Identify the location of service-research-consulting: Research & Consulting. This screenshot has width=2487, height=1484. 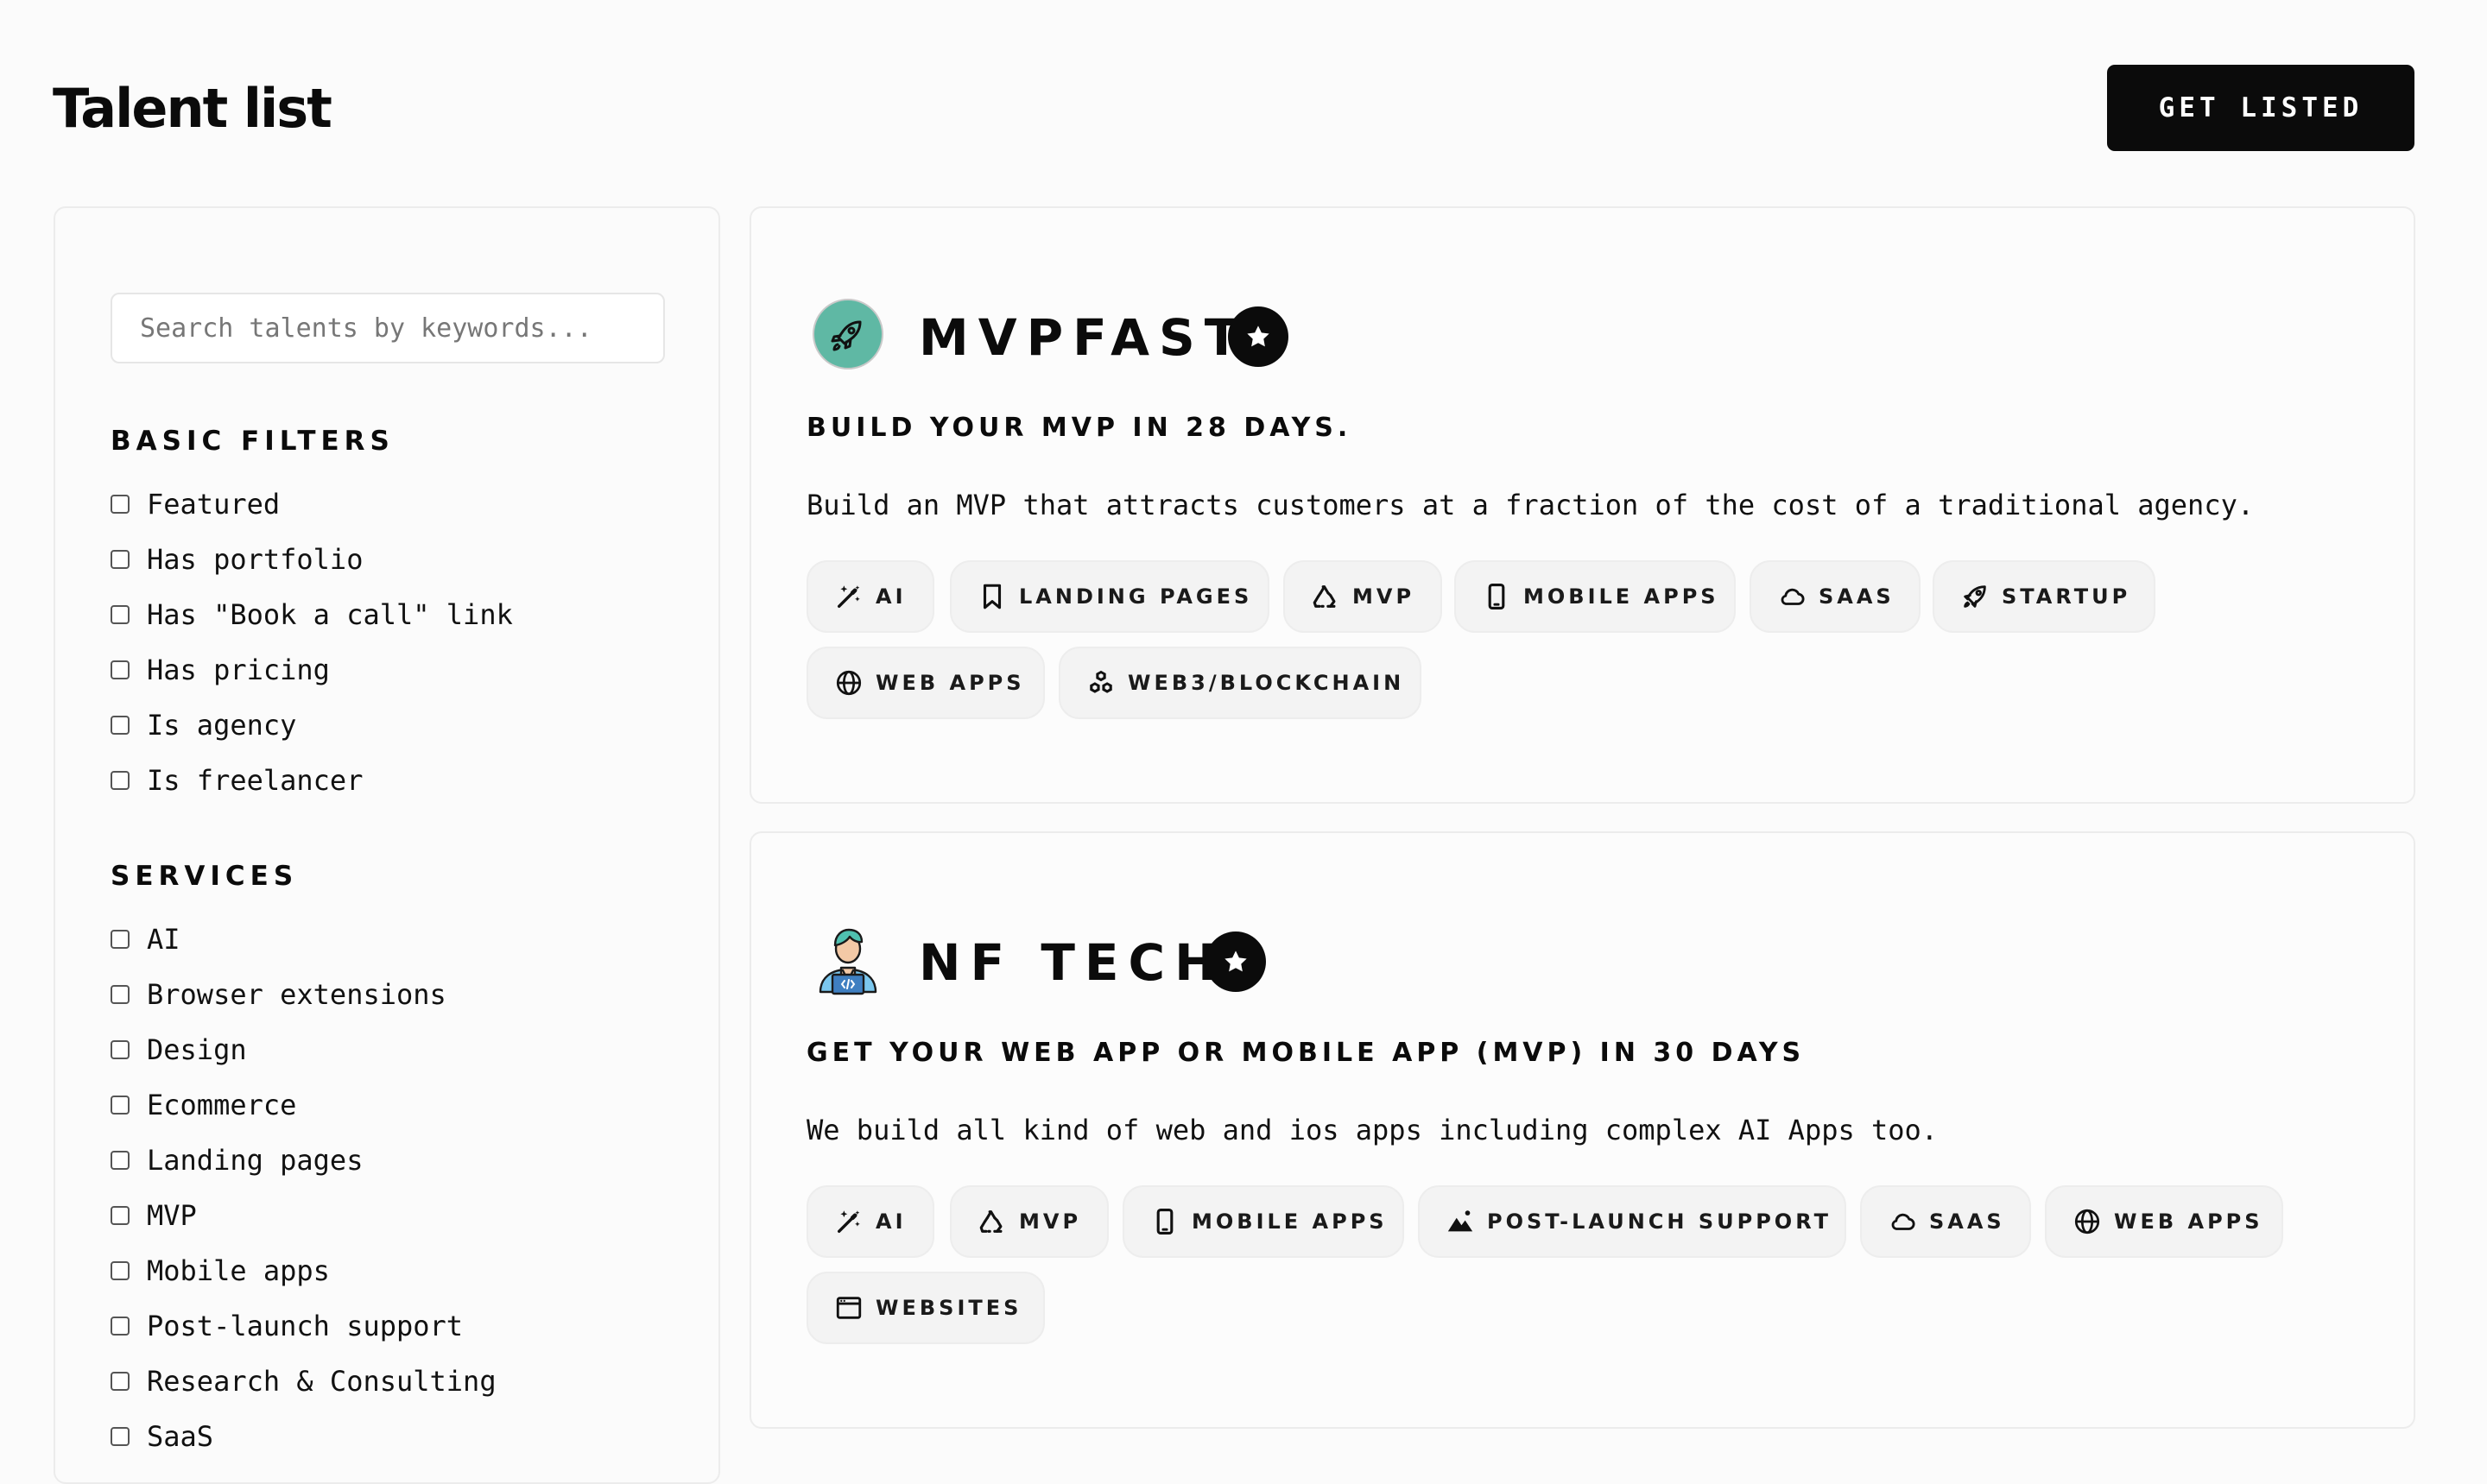
(304, 1381).